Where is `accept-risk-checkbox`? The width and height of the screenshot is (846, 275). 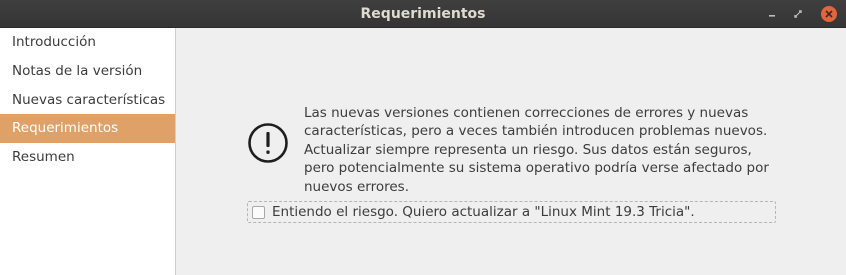 accept-risk-checkbox is located at coordinates (258, 212).